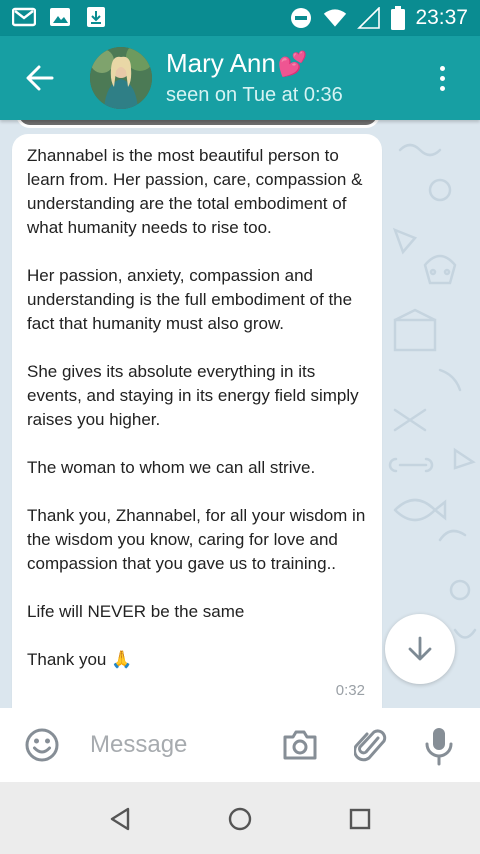  I want to click on gmail-icon, so click(24, 17).